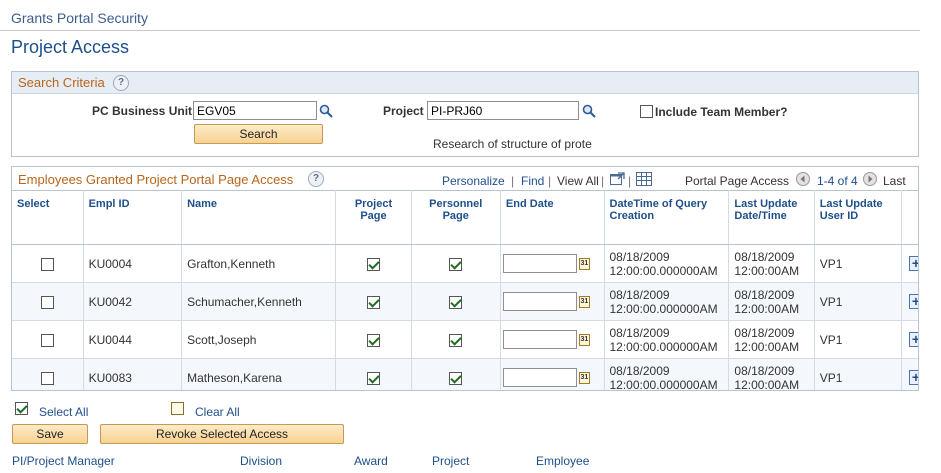 The image size is (941, 473). I want to click on revoke-selected-access-button: Revoke Selected Access, so click(222, 434).